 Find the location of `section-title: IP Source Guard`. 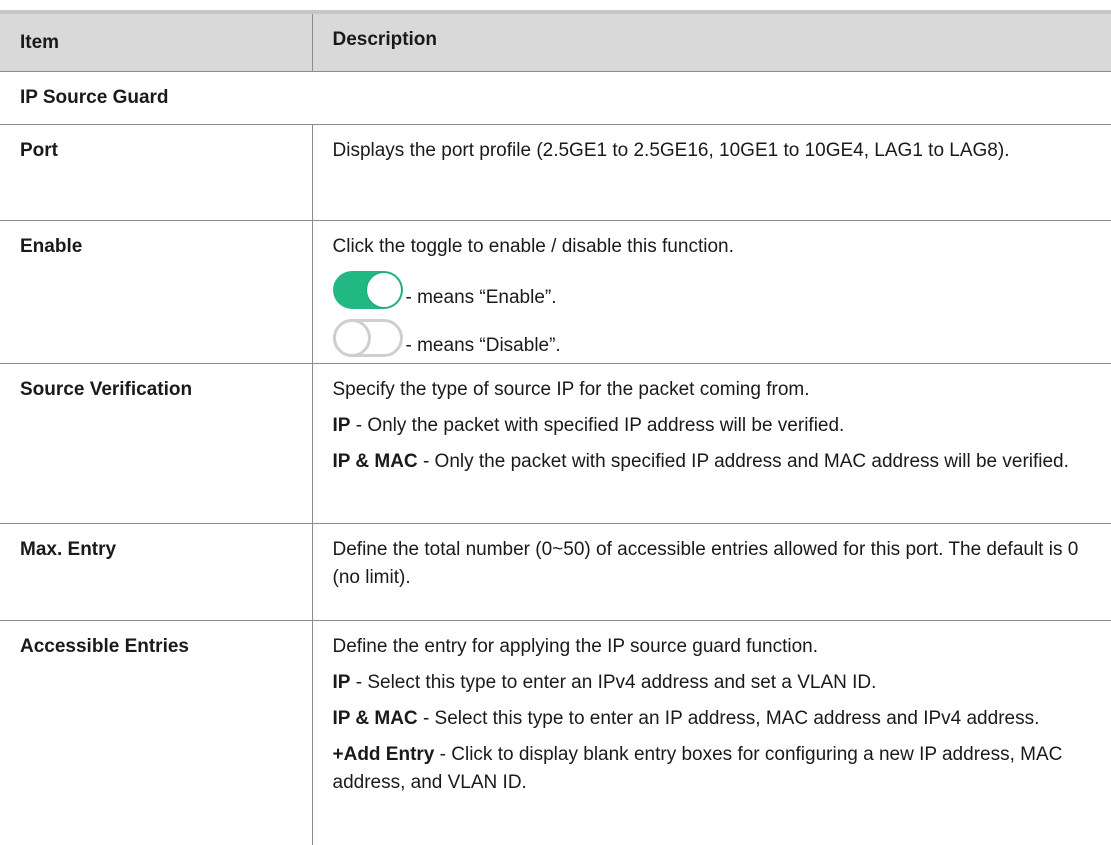

section-title: IP Source Guard is located at coordinates (555, 98).